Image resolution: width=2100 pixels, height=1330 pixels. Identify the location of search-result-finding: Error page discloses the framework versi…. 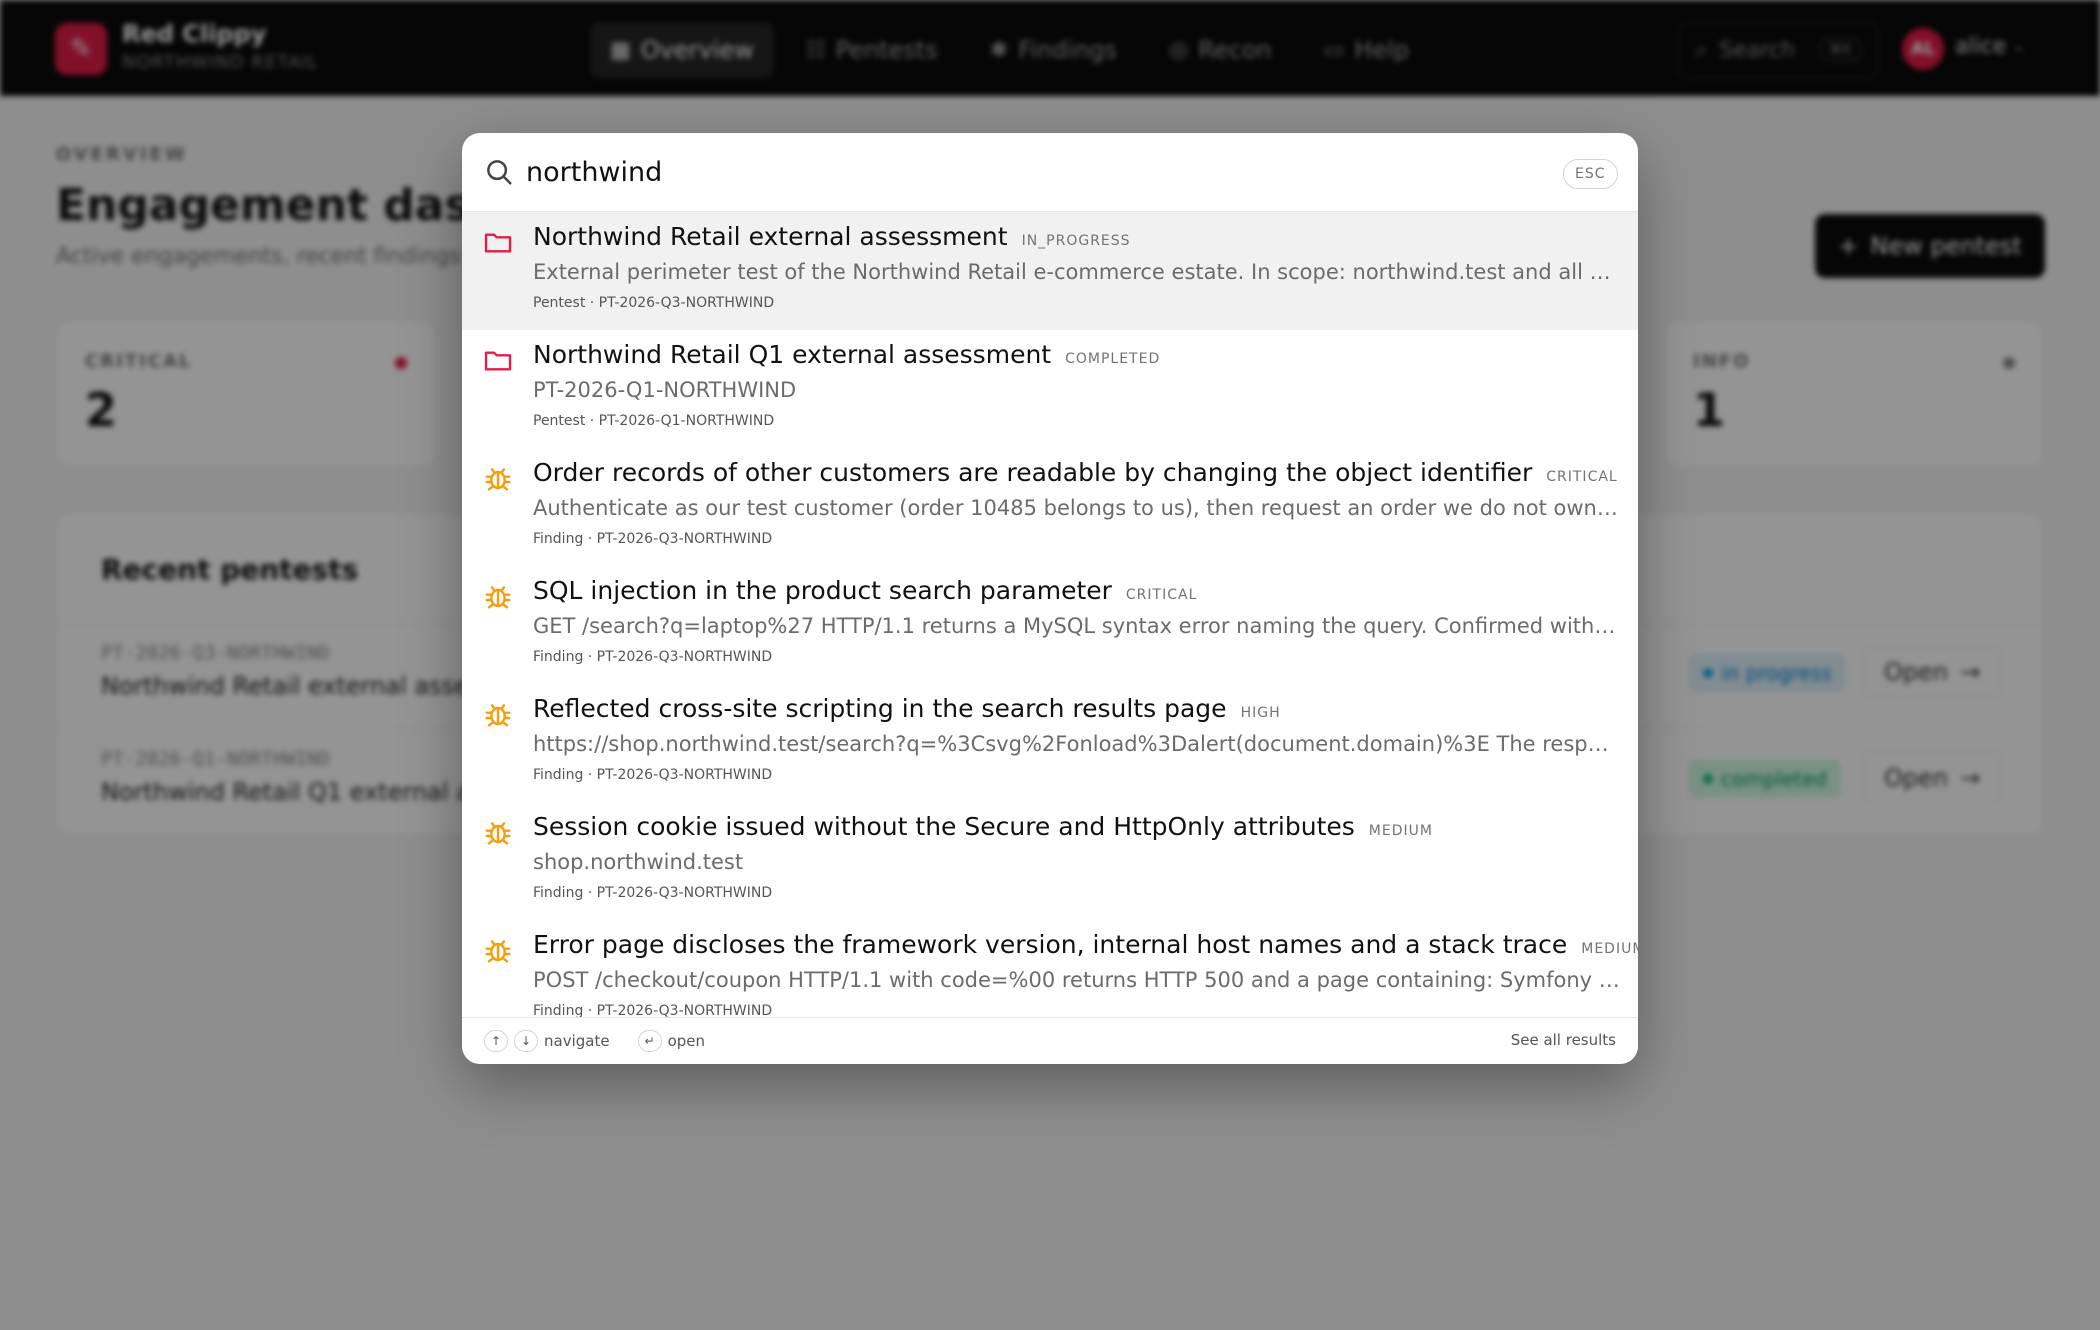
(1050, 968).